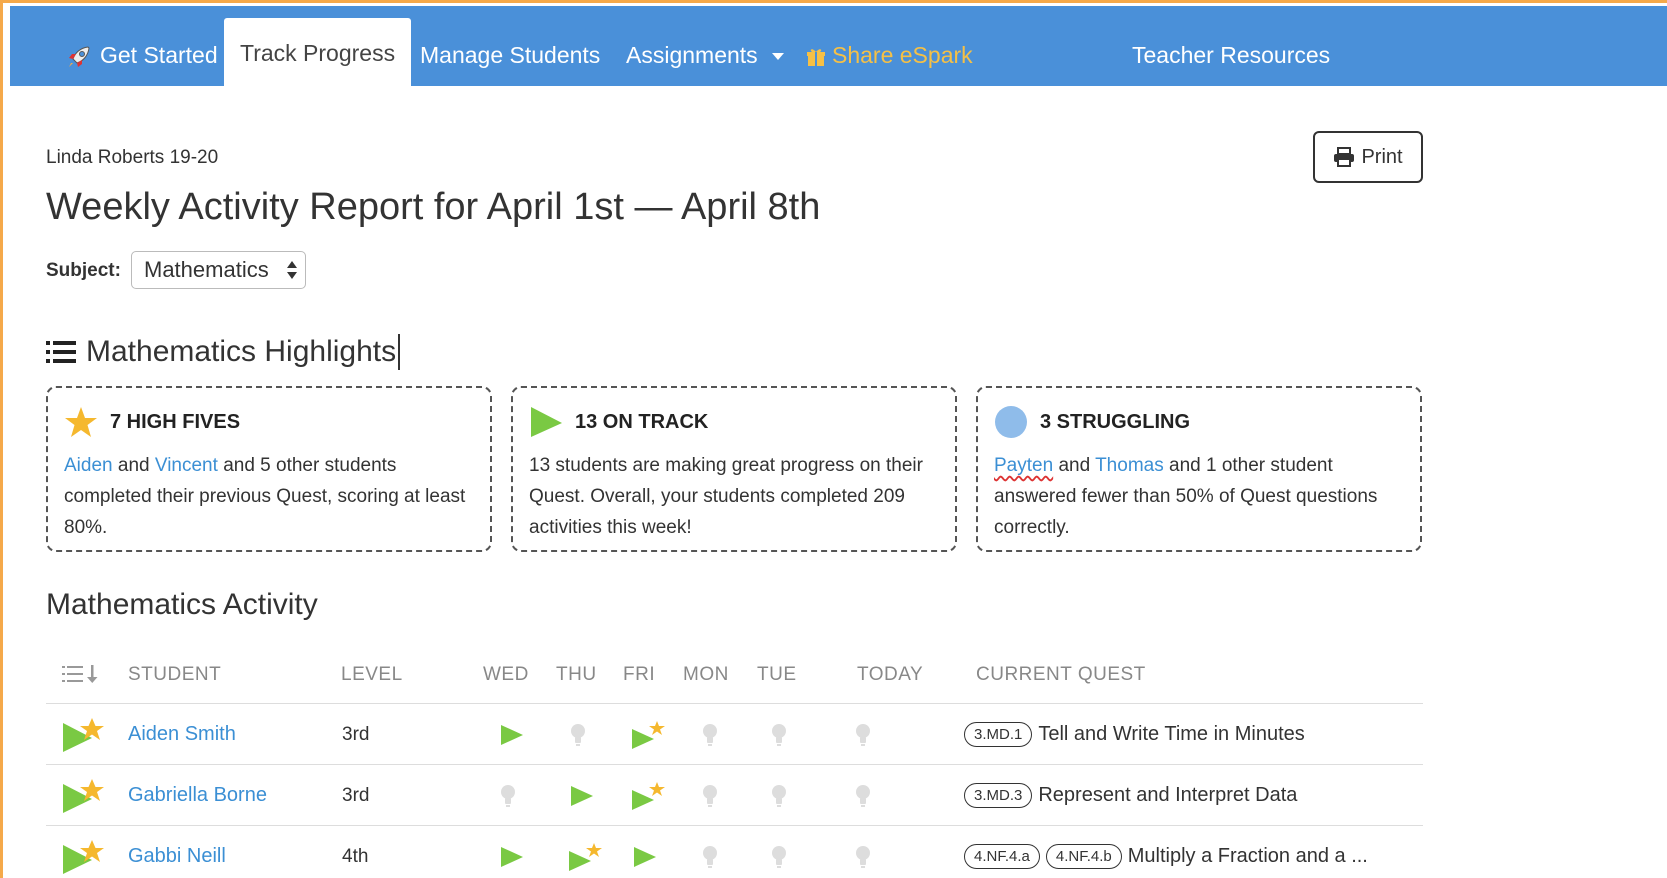 This screenshot has width=1667, height=878. What do you see at coordinates (88, 465) in the screenshot?
I see `student-link: Aiden` at bounding box center [88, 465].